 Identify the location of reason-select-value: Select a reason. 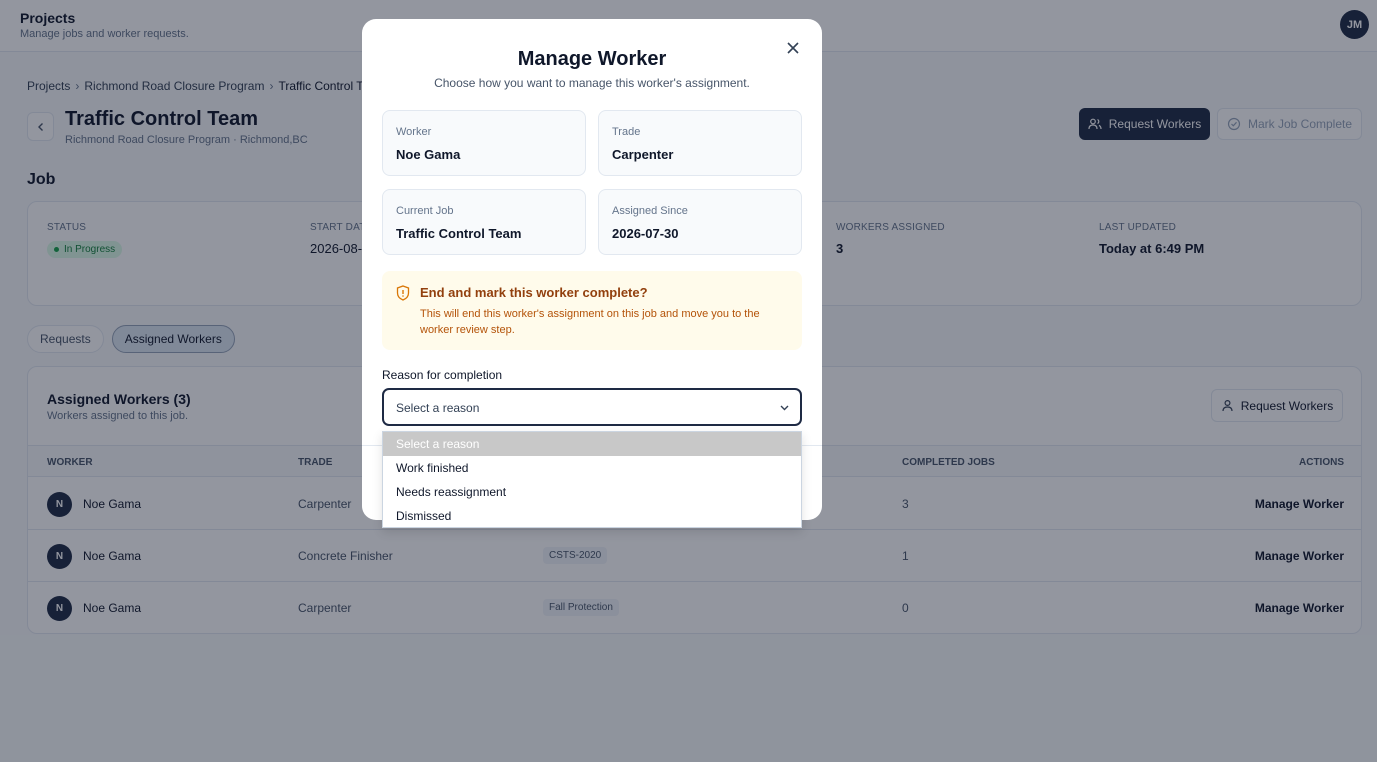
(438, 408).